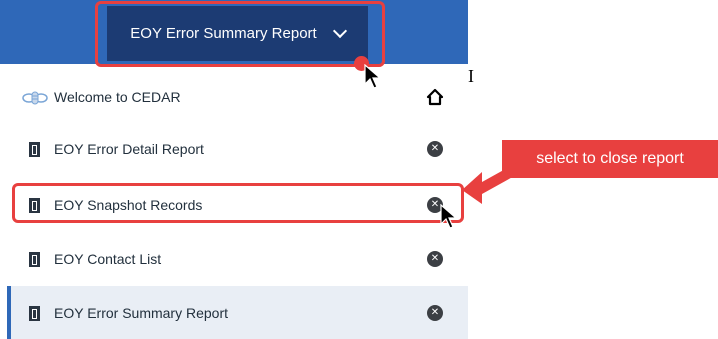 The image size is (718, 339). Describe the element at coordinates (237, 312) in the screenshot. I see `menu-item-eoy-error-summary-report: EOY Error Summary Report ✕` at that location.